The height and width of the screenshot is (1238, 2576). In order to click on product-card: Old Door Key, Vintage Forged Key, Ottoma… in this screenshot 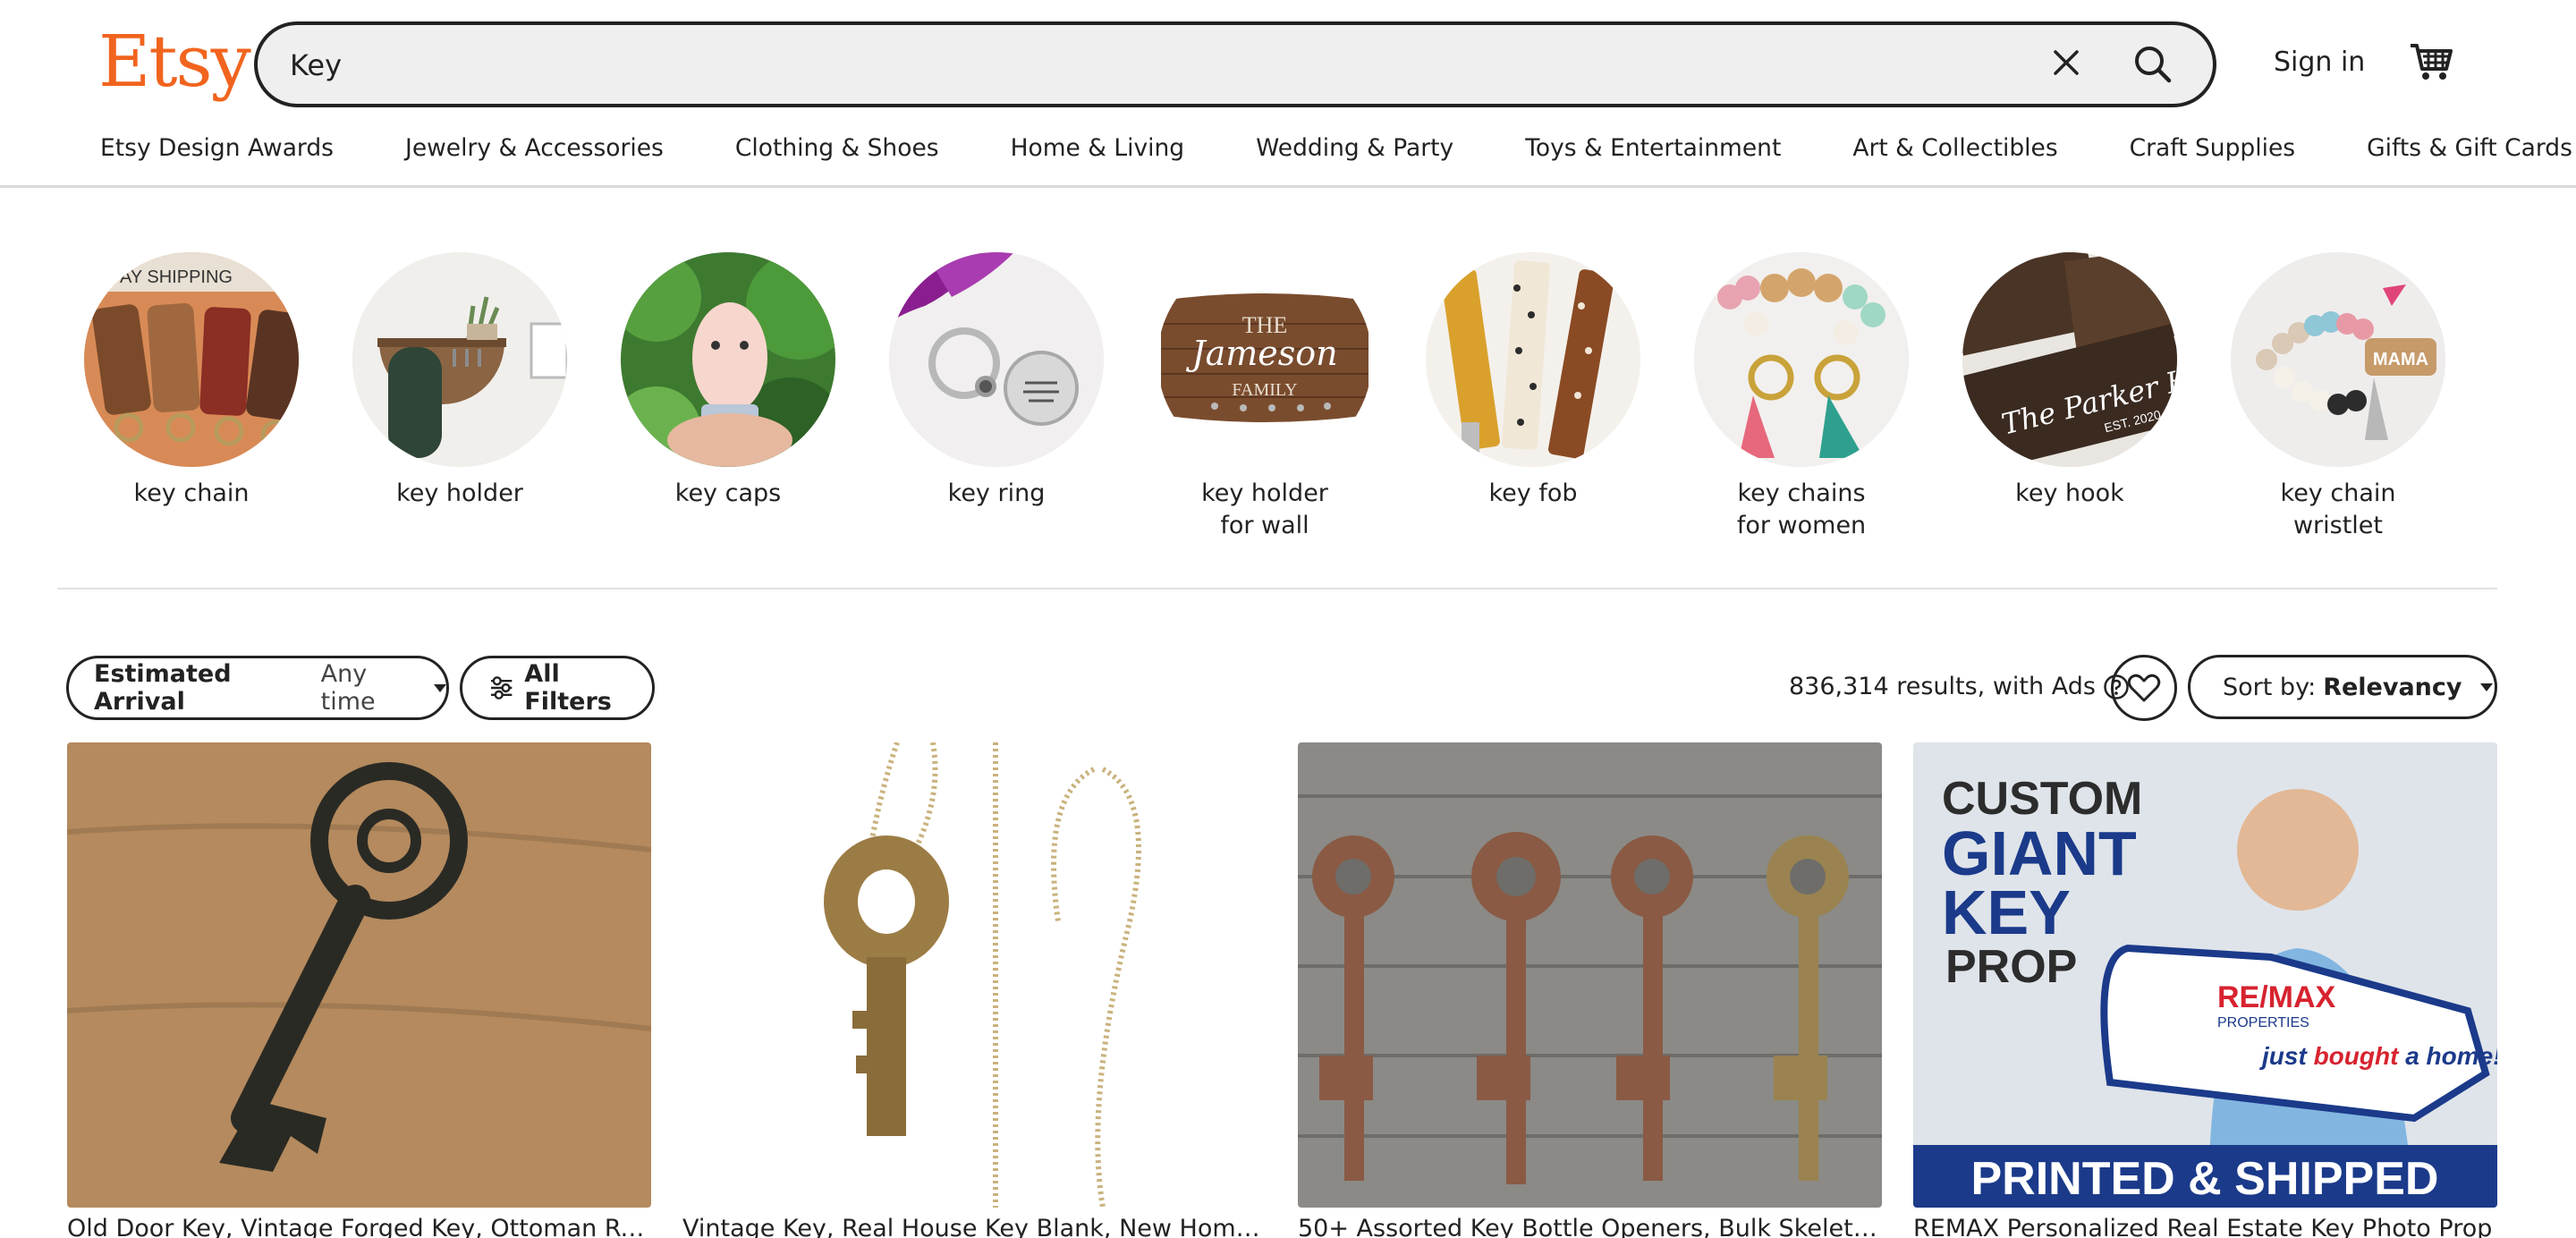, I will do `click(359, 990)`.